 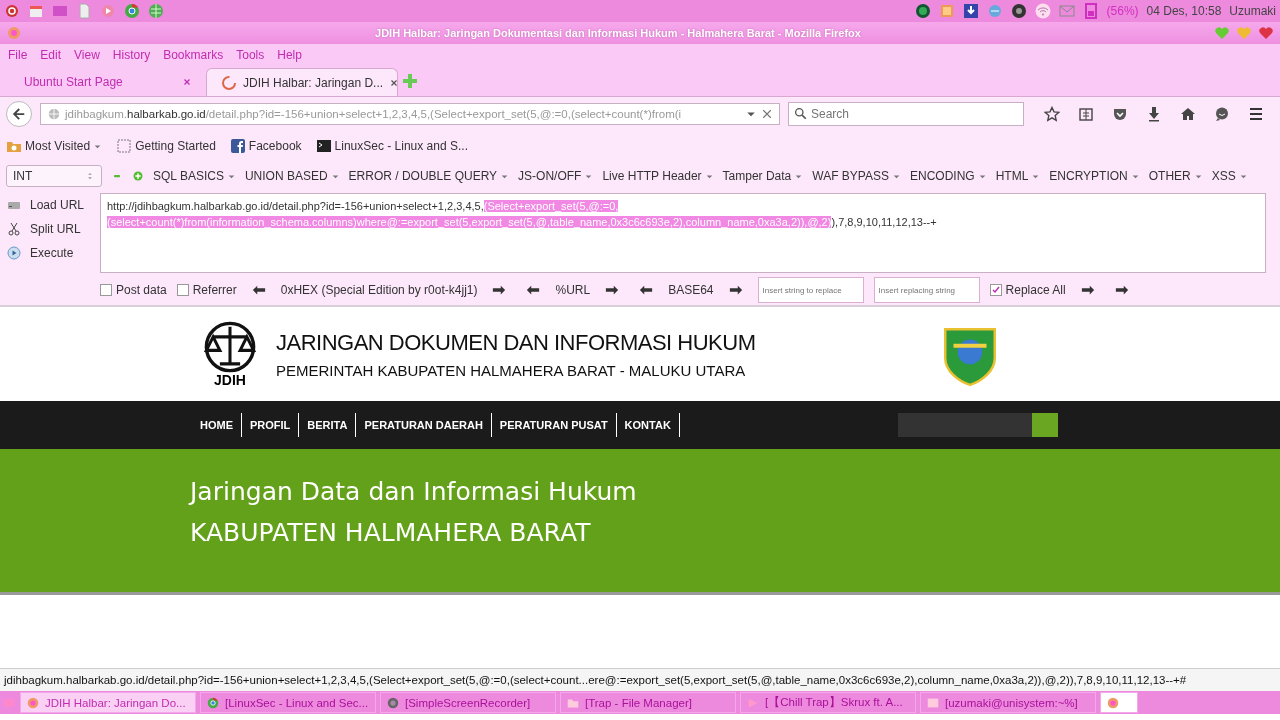 I want to click on window-title: JDIH Halbar: Jaringan Dokumentasi dan Informasi Hukum - Halmahera Barat - Mozilla Firefox, so click(x=618, y=33).